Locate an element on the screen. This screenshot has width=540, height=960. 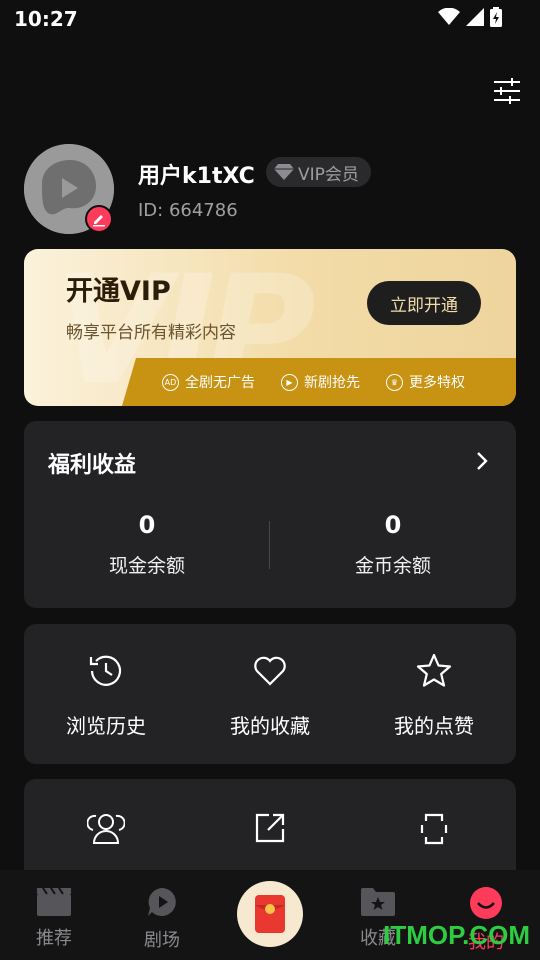
perk-label: 全剧无广告 is located at coordinates (220, 383).